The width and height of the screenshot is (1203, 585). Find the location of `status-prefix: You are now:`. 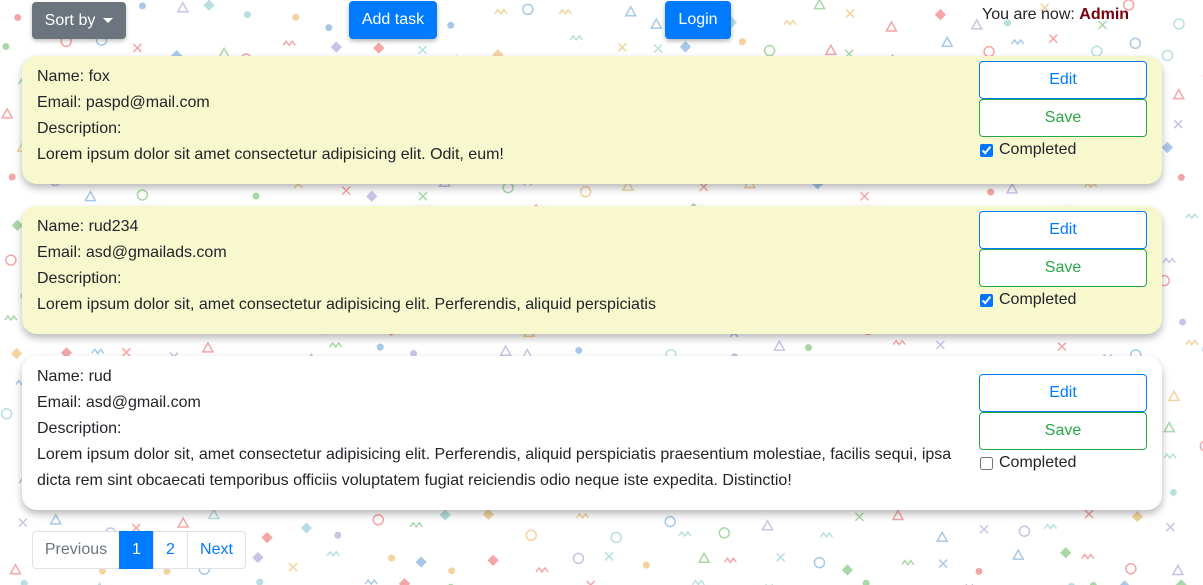

status-prefix: You are now: is located at coordinates (1028, 14).